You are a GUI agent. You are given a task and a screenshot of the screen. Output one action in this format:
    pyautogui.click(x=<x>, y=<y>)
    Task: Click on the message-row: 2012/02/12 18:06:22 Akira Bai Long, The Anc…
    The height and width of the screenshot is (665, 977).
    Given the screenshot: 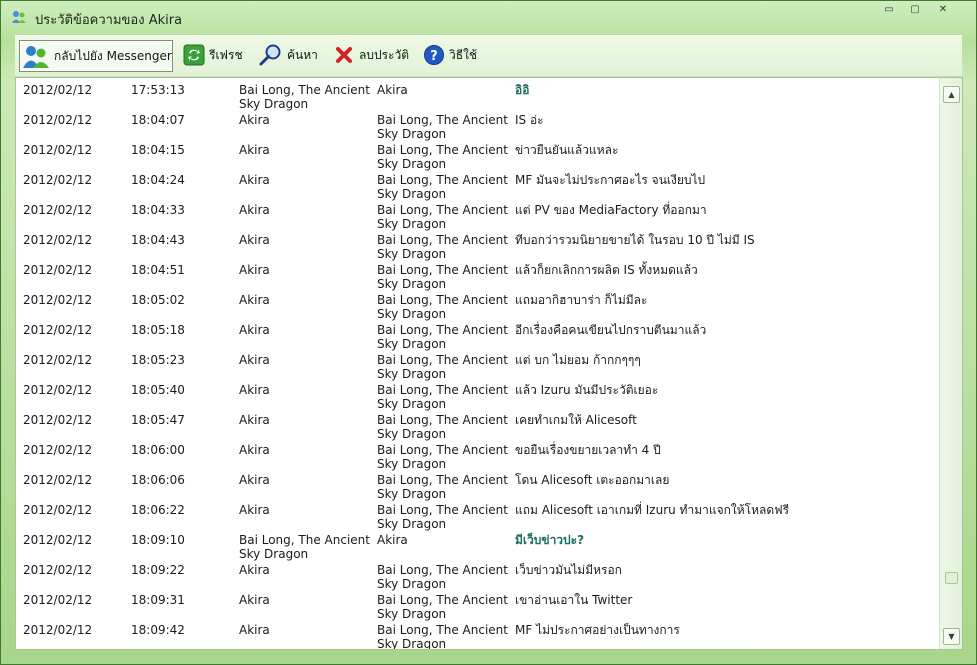 What is the action you would take?
    pyautogui.click(x=477, y=514)
    